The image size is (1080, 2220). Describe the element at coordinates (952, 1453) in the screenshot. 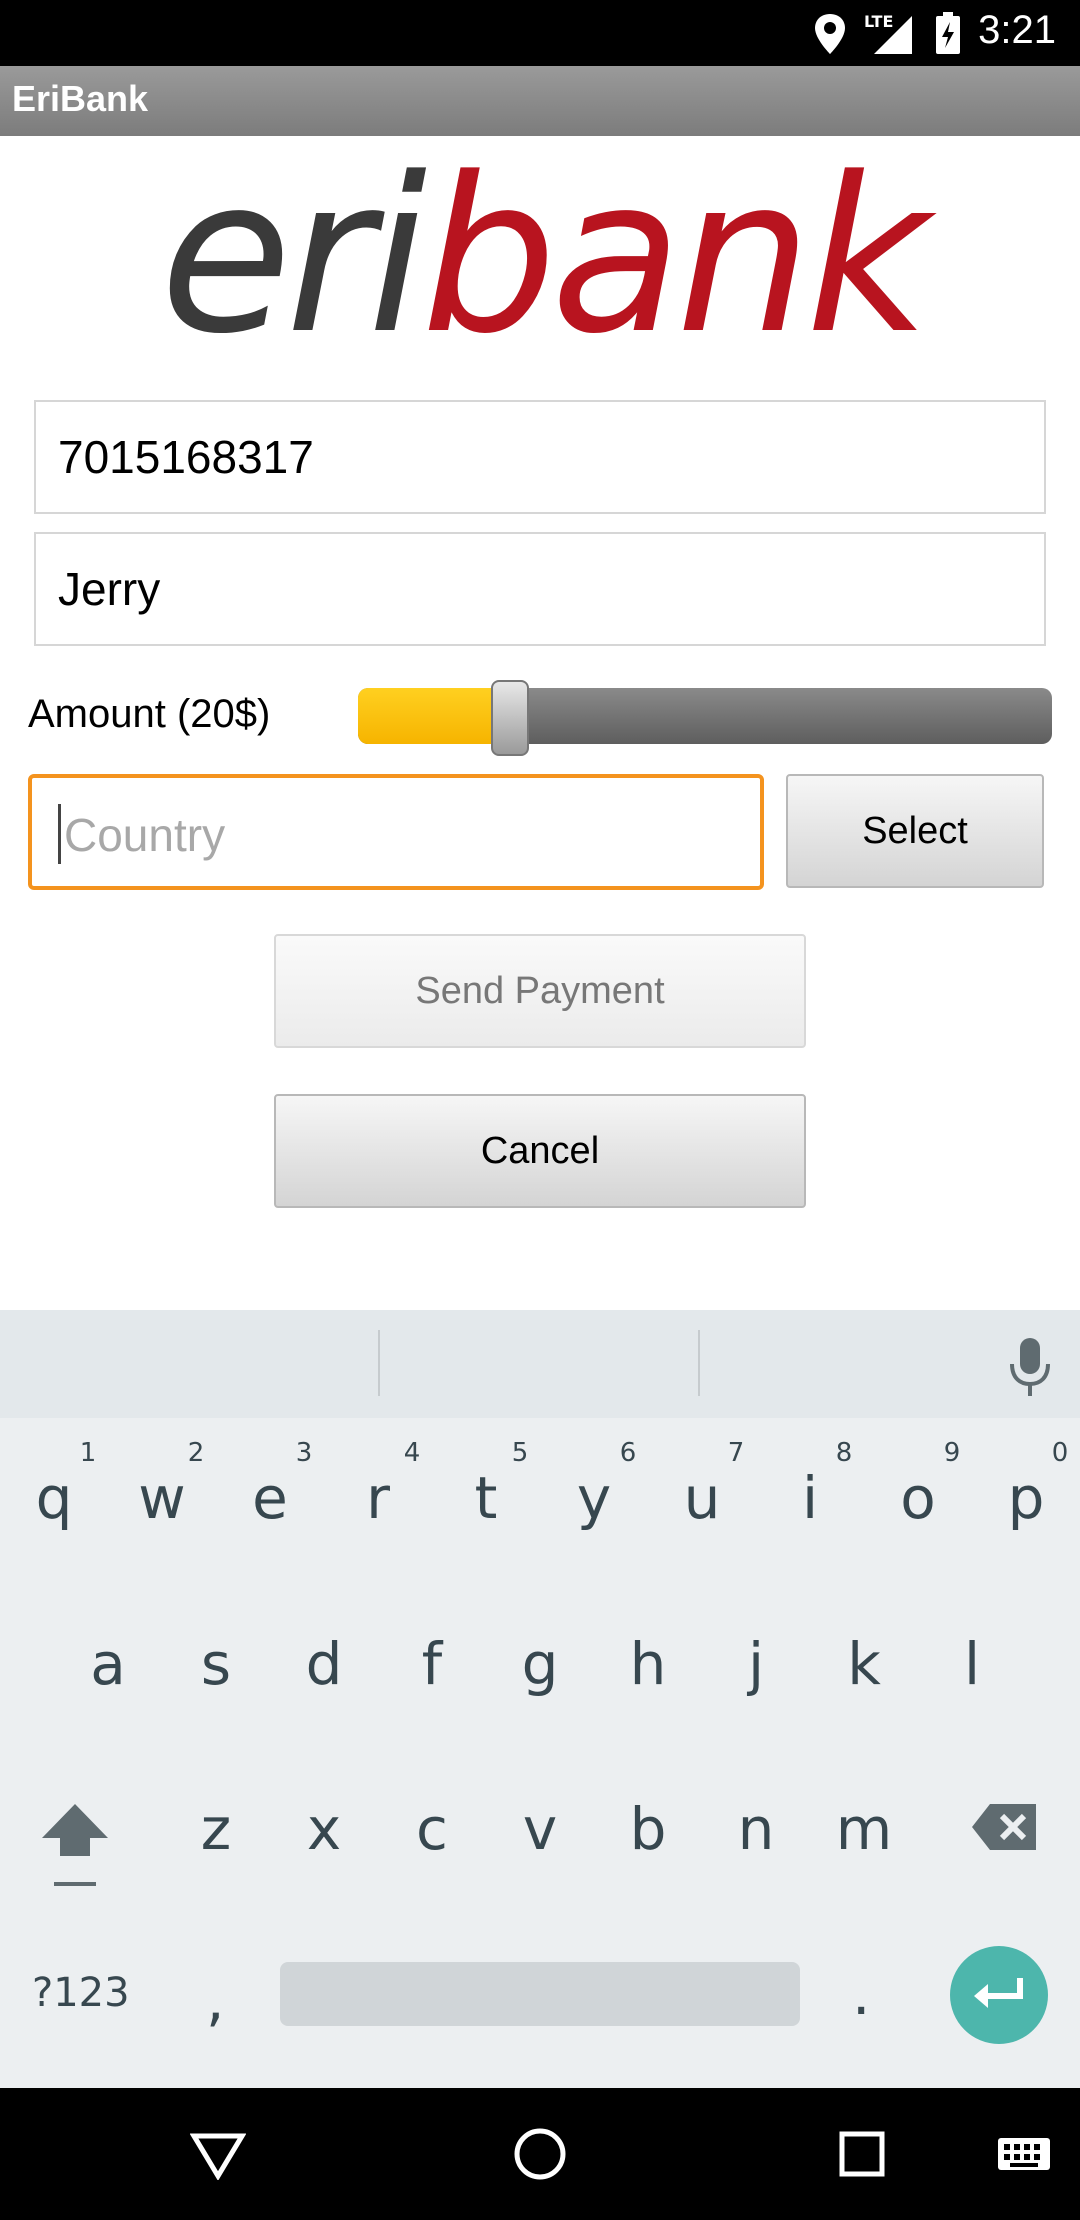

I see `key-hint-9: 9` at that location.